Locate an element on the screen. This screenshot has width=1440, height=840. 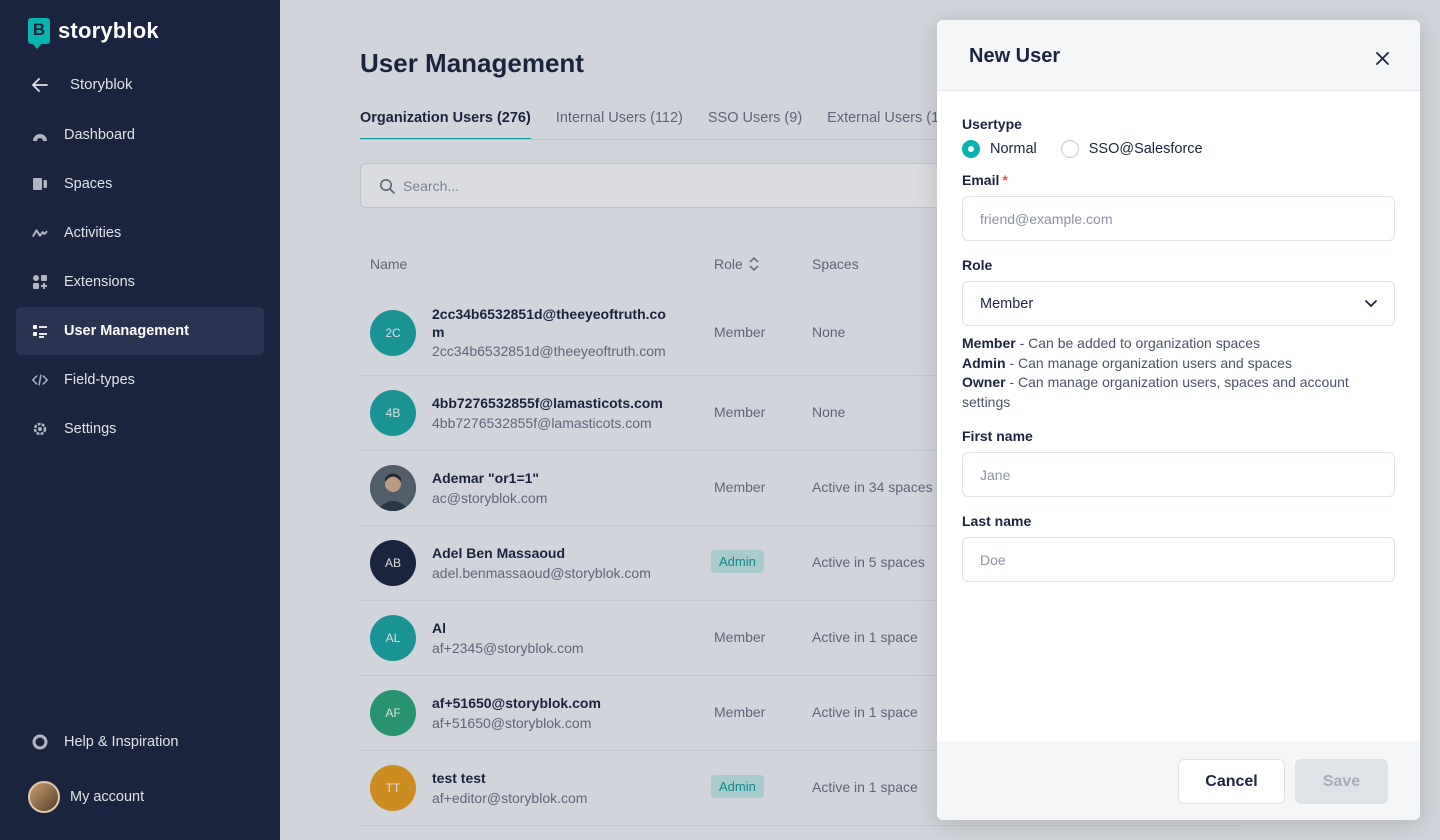
sidebar-item-label: Settings is located at coordinates (90, 429).